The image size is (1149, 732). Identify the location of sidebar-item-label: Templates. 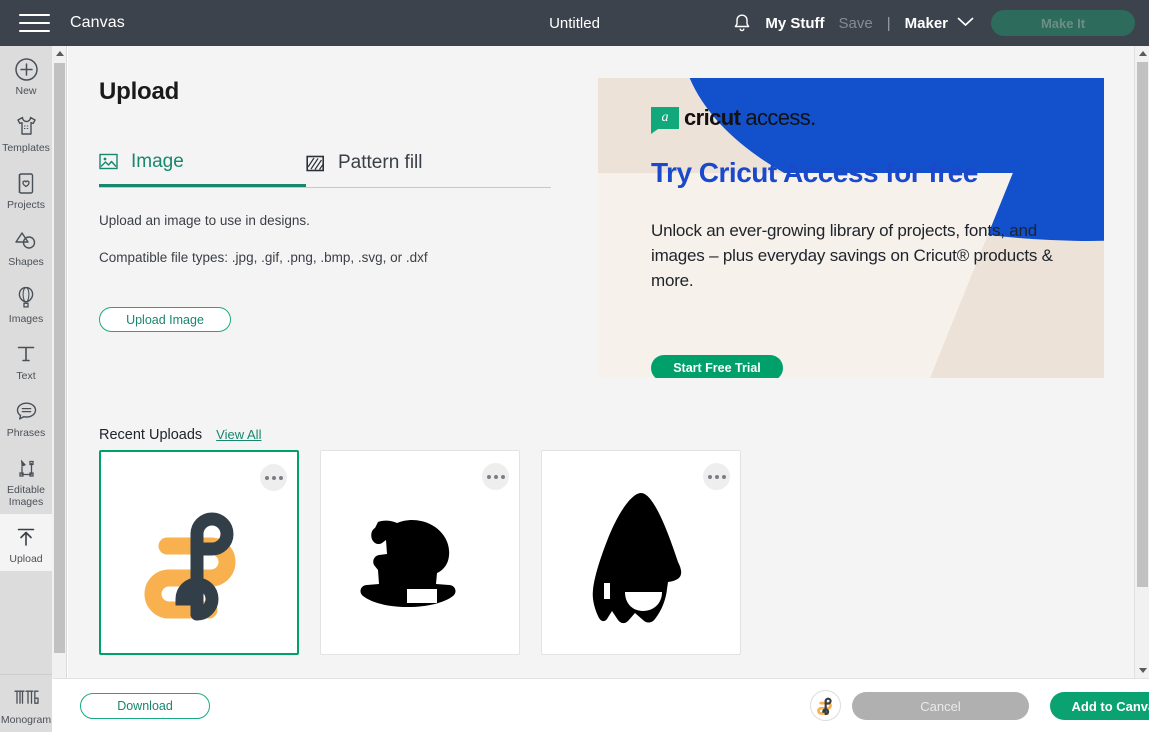
(26, 148).